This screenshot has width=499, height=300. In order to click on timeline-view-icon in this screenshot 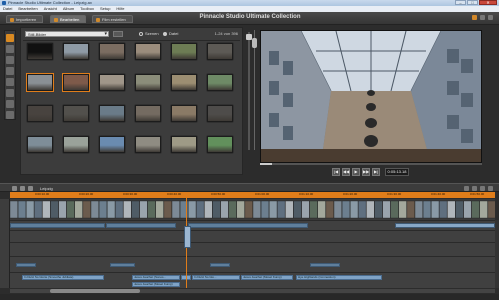, I will do `click(22, 188)`.